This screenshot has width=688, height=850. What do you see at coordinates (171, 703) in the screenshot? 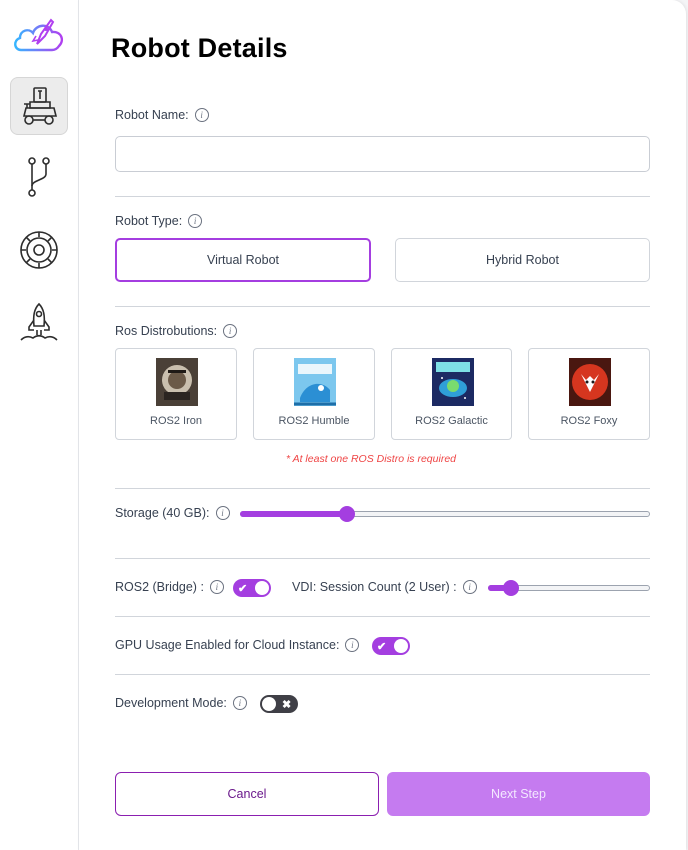
I see `development-mode-label-text: Development Mode:` at bounding box center [171, 703].